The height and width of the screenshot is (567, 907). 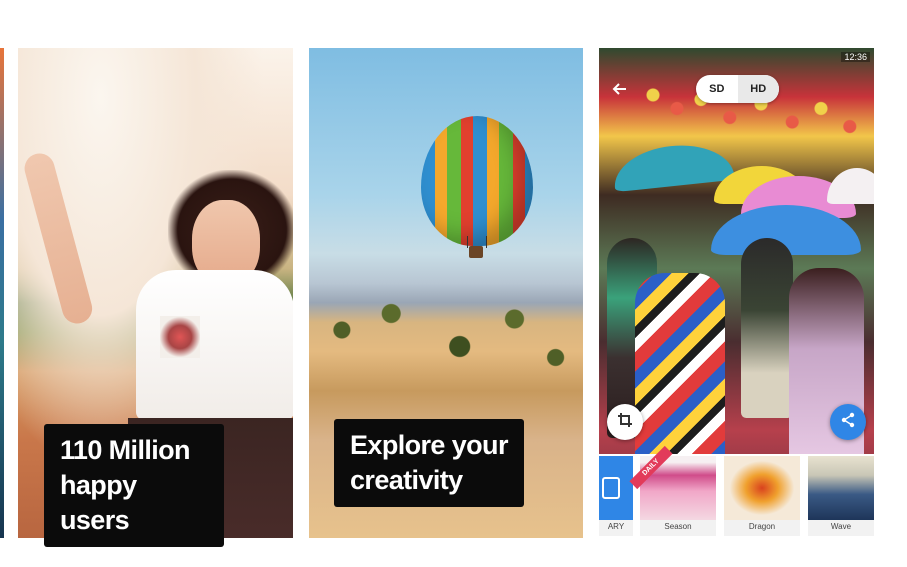 What do you see at coordinates (134, 485) in the screenshot?
I see `caption-users: 110 Million happy users` at bounding box center [134, 485].